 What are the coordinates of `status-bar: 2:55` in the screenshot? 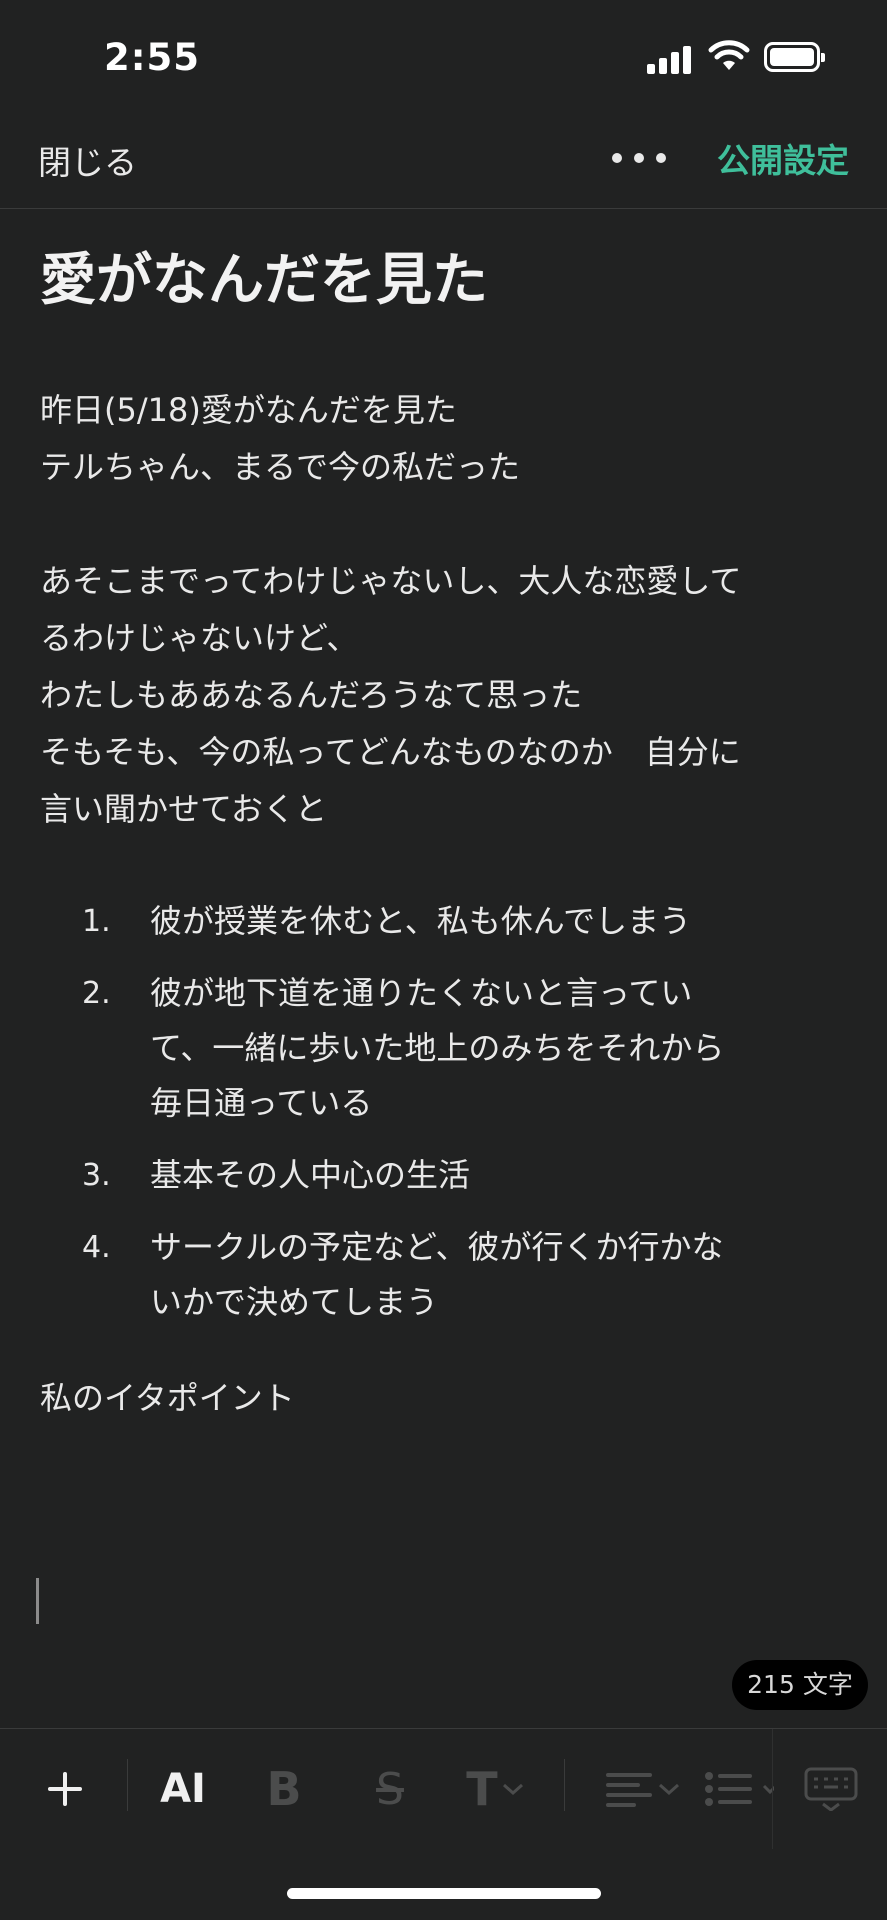 It's located at (443, 55).